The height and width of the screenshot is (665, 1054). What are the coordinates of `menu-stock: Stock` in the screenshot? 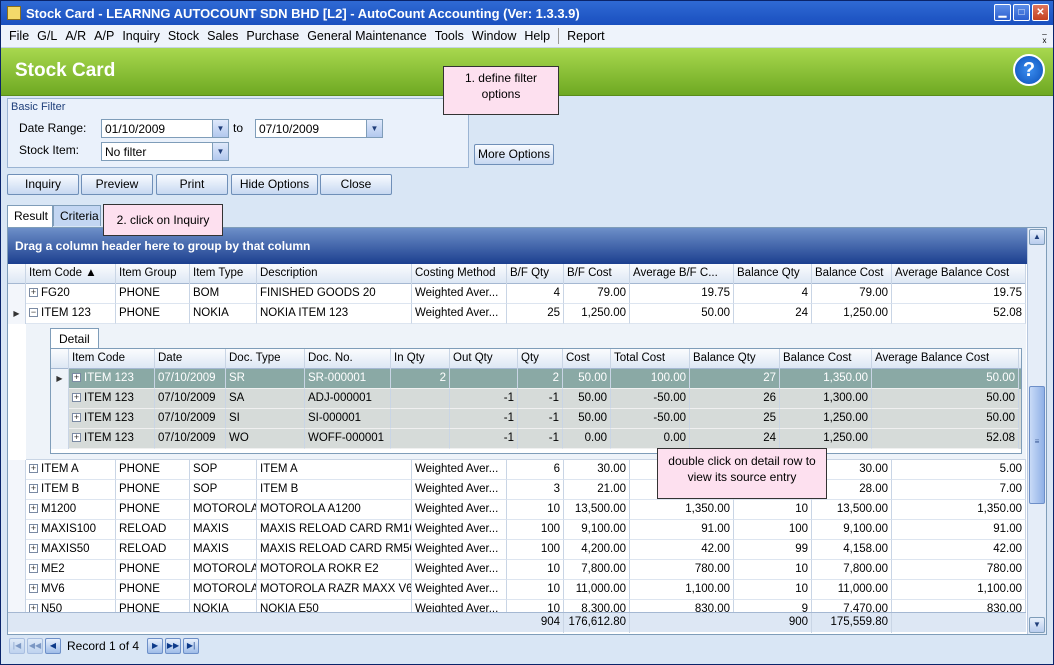 It's located at (183, 36).